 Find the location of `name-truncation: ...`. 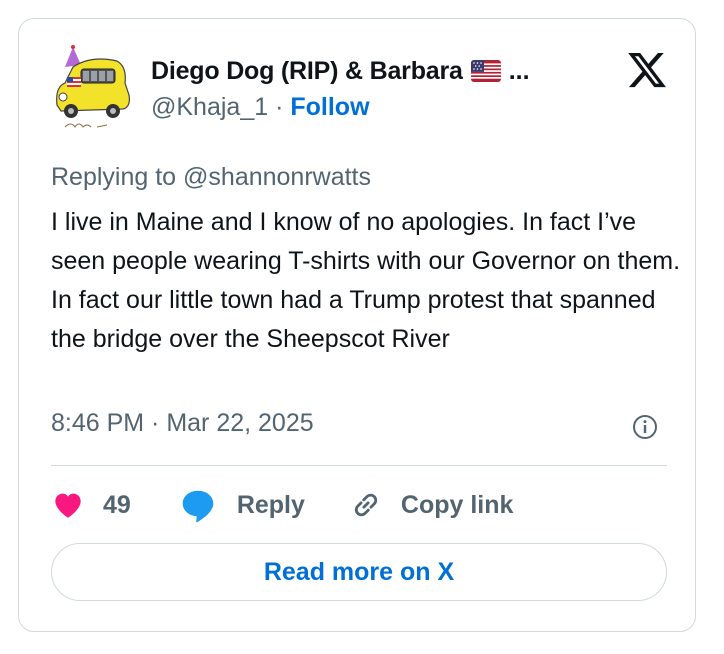

name-truncation: ... is located at coordinates (519, 70).